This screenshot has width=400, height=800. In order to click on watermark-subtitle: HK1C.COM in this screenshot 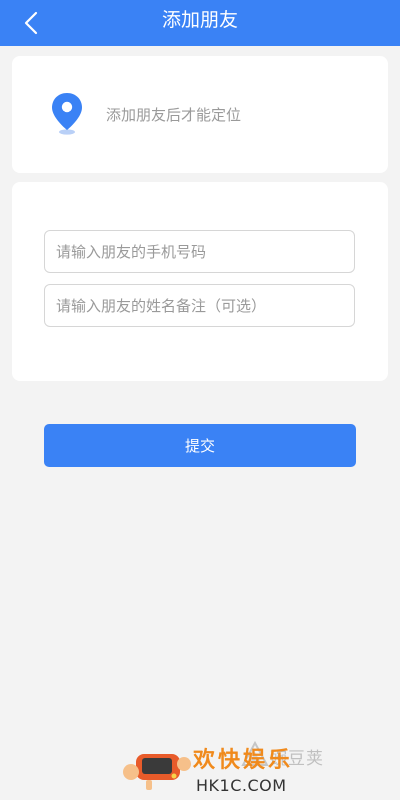, I will do `click(241, 785)`.